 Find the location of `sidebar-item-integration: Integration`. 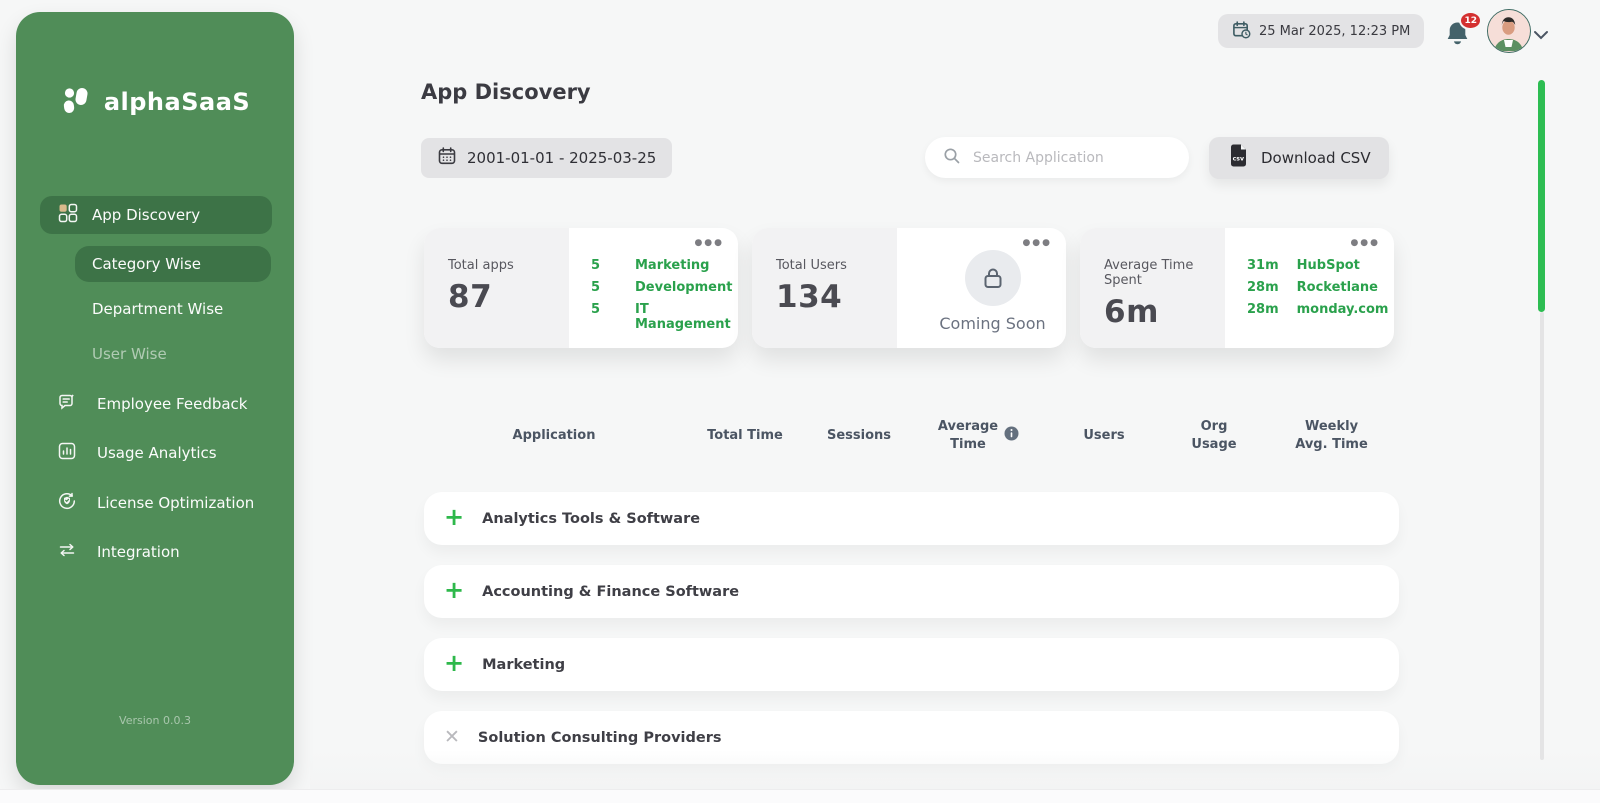

sidebar-item-integration: Integration is located at coordinates (167, 552).